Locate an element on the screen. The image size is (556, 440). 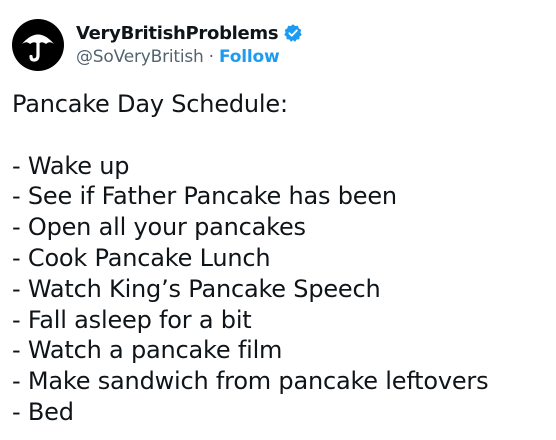
umbrella-icon is located at coordinates (38, 48).